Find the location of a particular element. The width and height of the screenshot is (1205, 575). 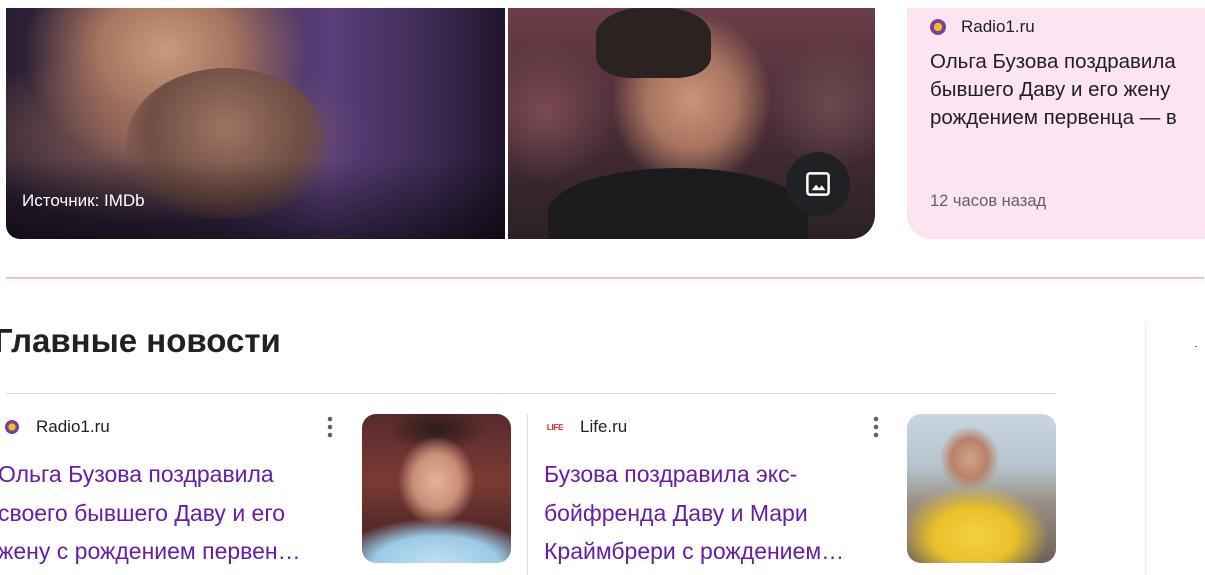

life-favicon-icon: LIFE is located at coordinates (555, 427).